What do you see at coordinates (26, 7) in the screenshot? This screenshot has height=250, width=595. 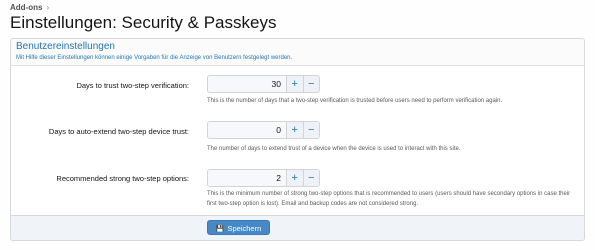 I see `breadcrumb-link-addons: Add-ons` at bounding box center [26, 7].